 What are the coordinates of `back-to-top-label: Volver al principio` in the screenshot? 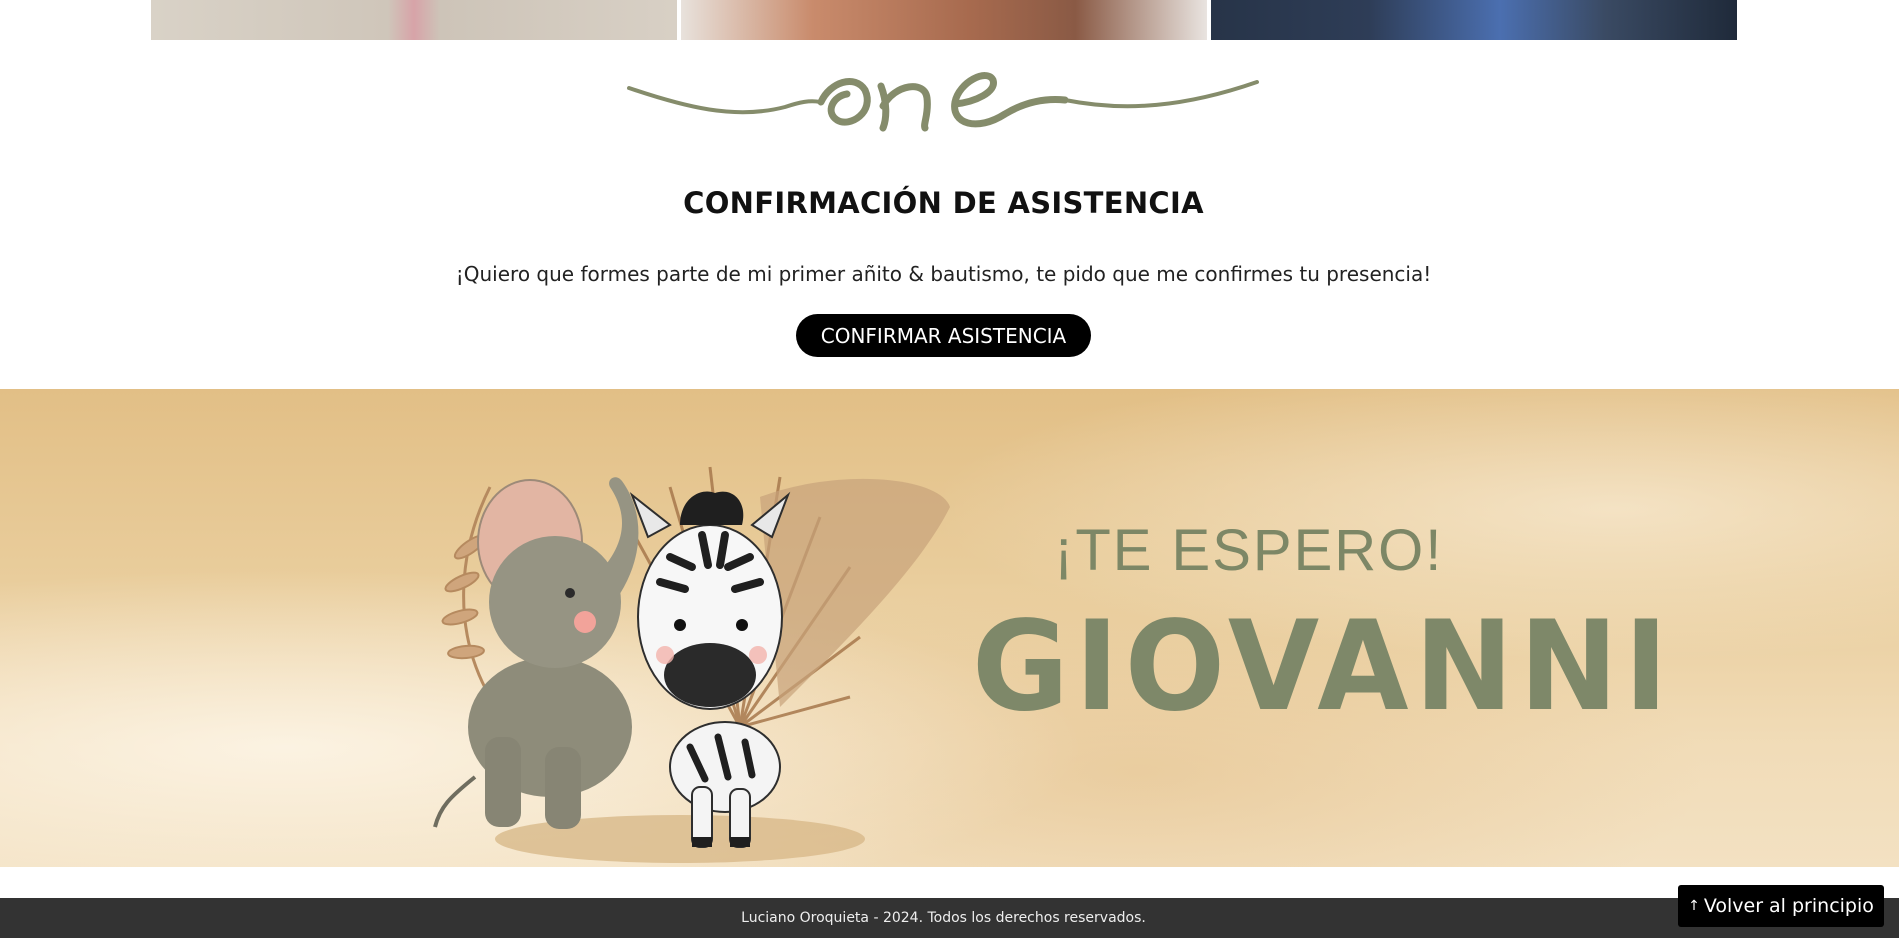 It's located at (1788, 906).